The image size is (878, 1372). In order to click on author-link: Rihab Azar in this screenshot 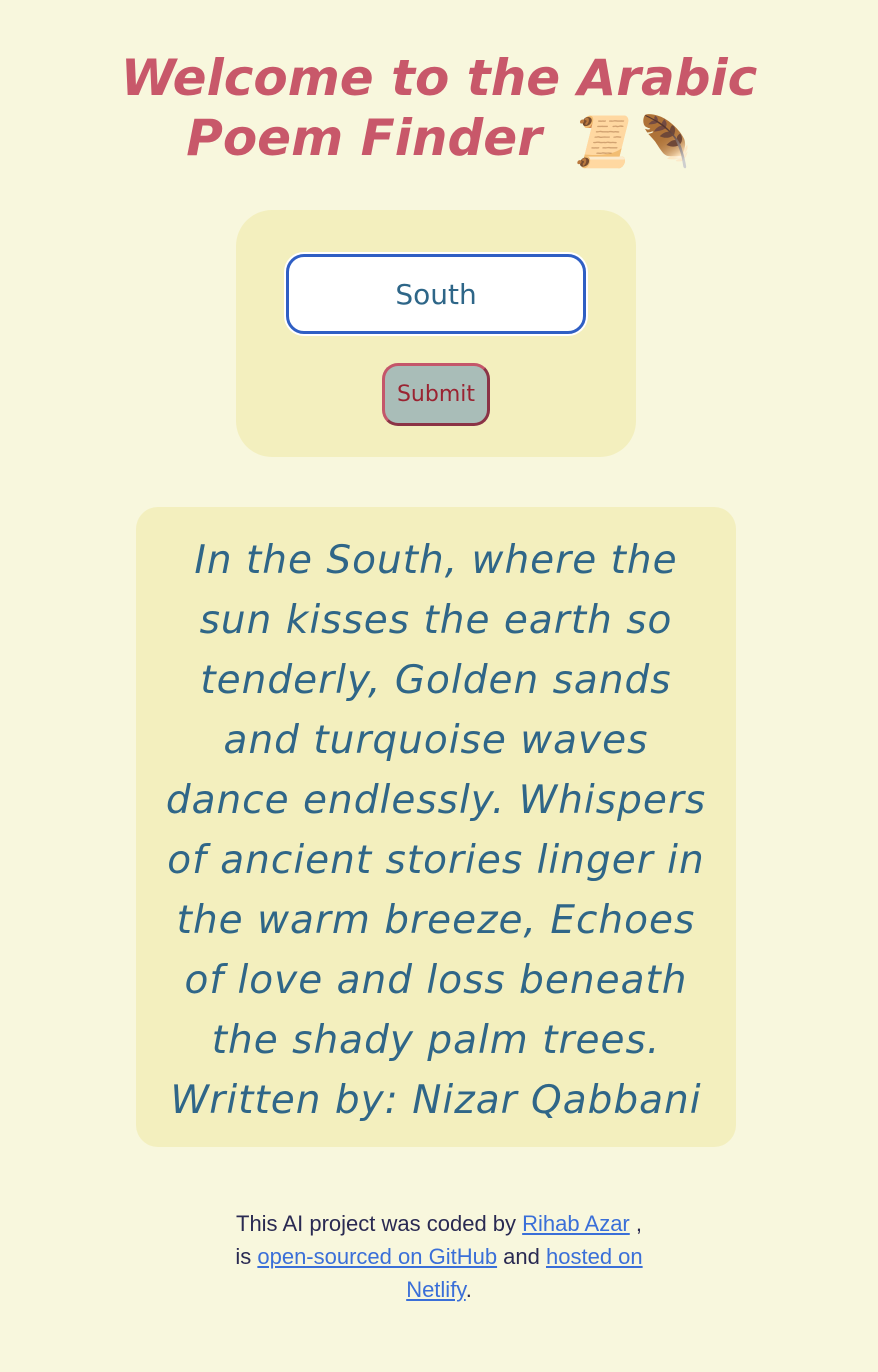, I will do `click(576, 1223)`.